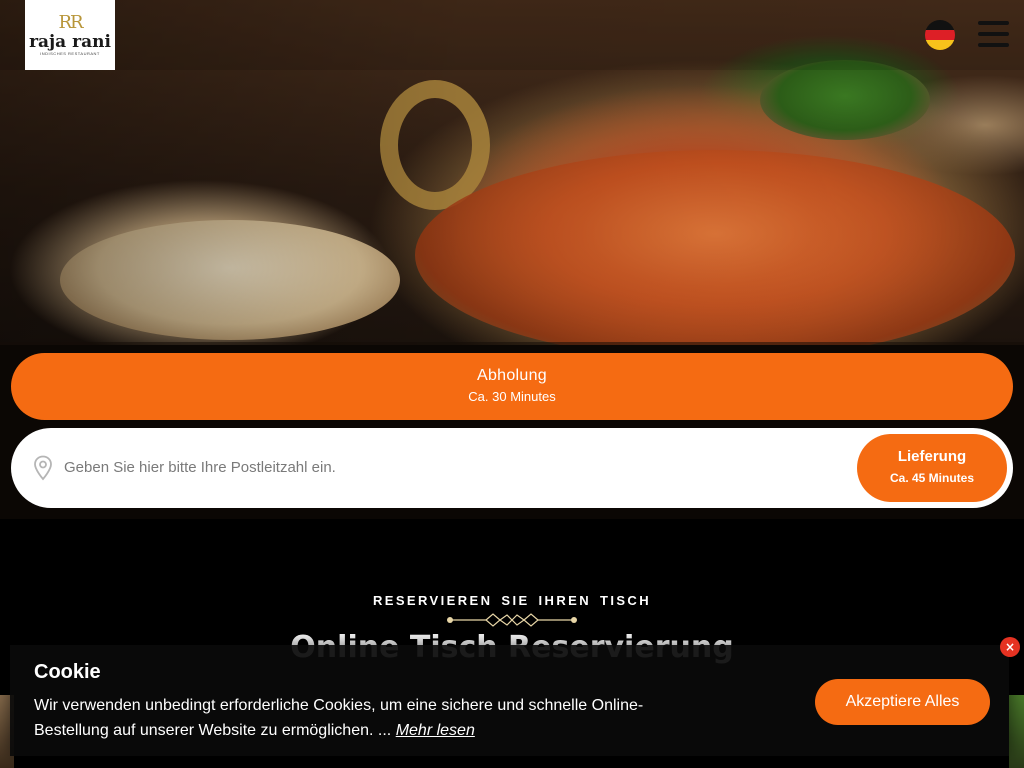  Describe the element at coordinates (512, 620) in the screenshot. I see `ornament-divider-icon` at that location.